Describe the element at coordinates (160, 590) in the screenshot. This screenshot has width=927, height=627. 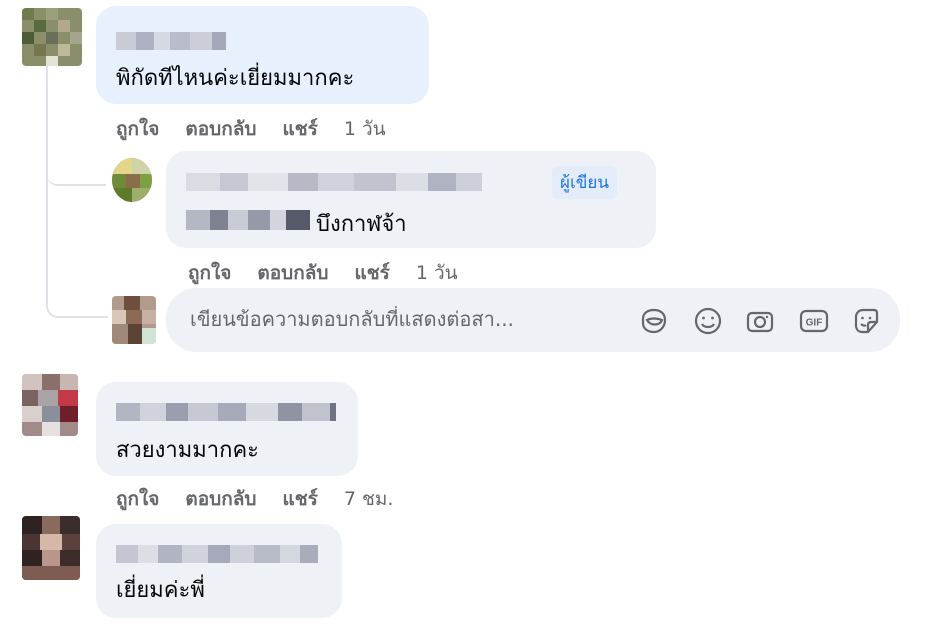
I see `comment-text: เยี่ยมค่ะพี่` at that location.